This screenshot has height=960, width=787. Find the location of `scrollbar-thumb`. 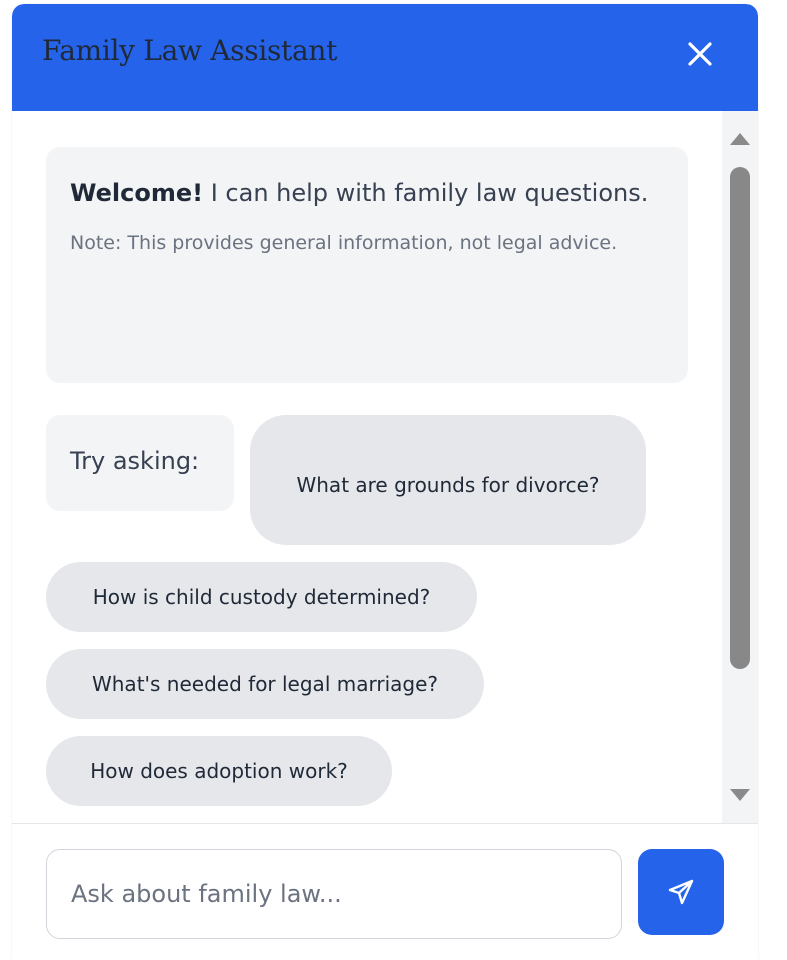

scrollbar-thumb is located at coordinates (740, 418).